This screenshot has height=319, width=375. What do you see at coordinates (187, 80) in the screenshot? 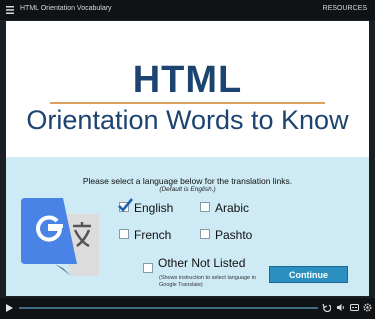
I see `slide-title: HTML` at bounding box center [187, 80].